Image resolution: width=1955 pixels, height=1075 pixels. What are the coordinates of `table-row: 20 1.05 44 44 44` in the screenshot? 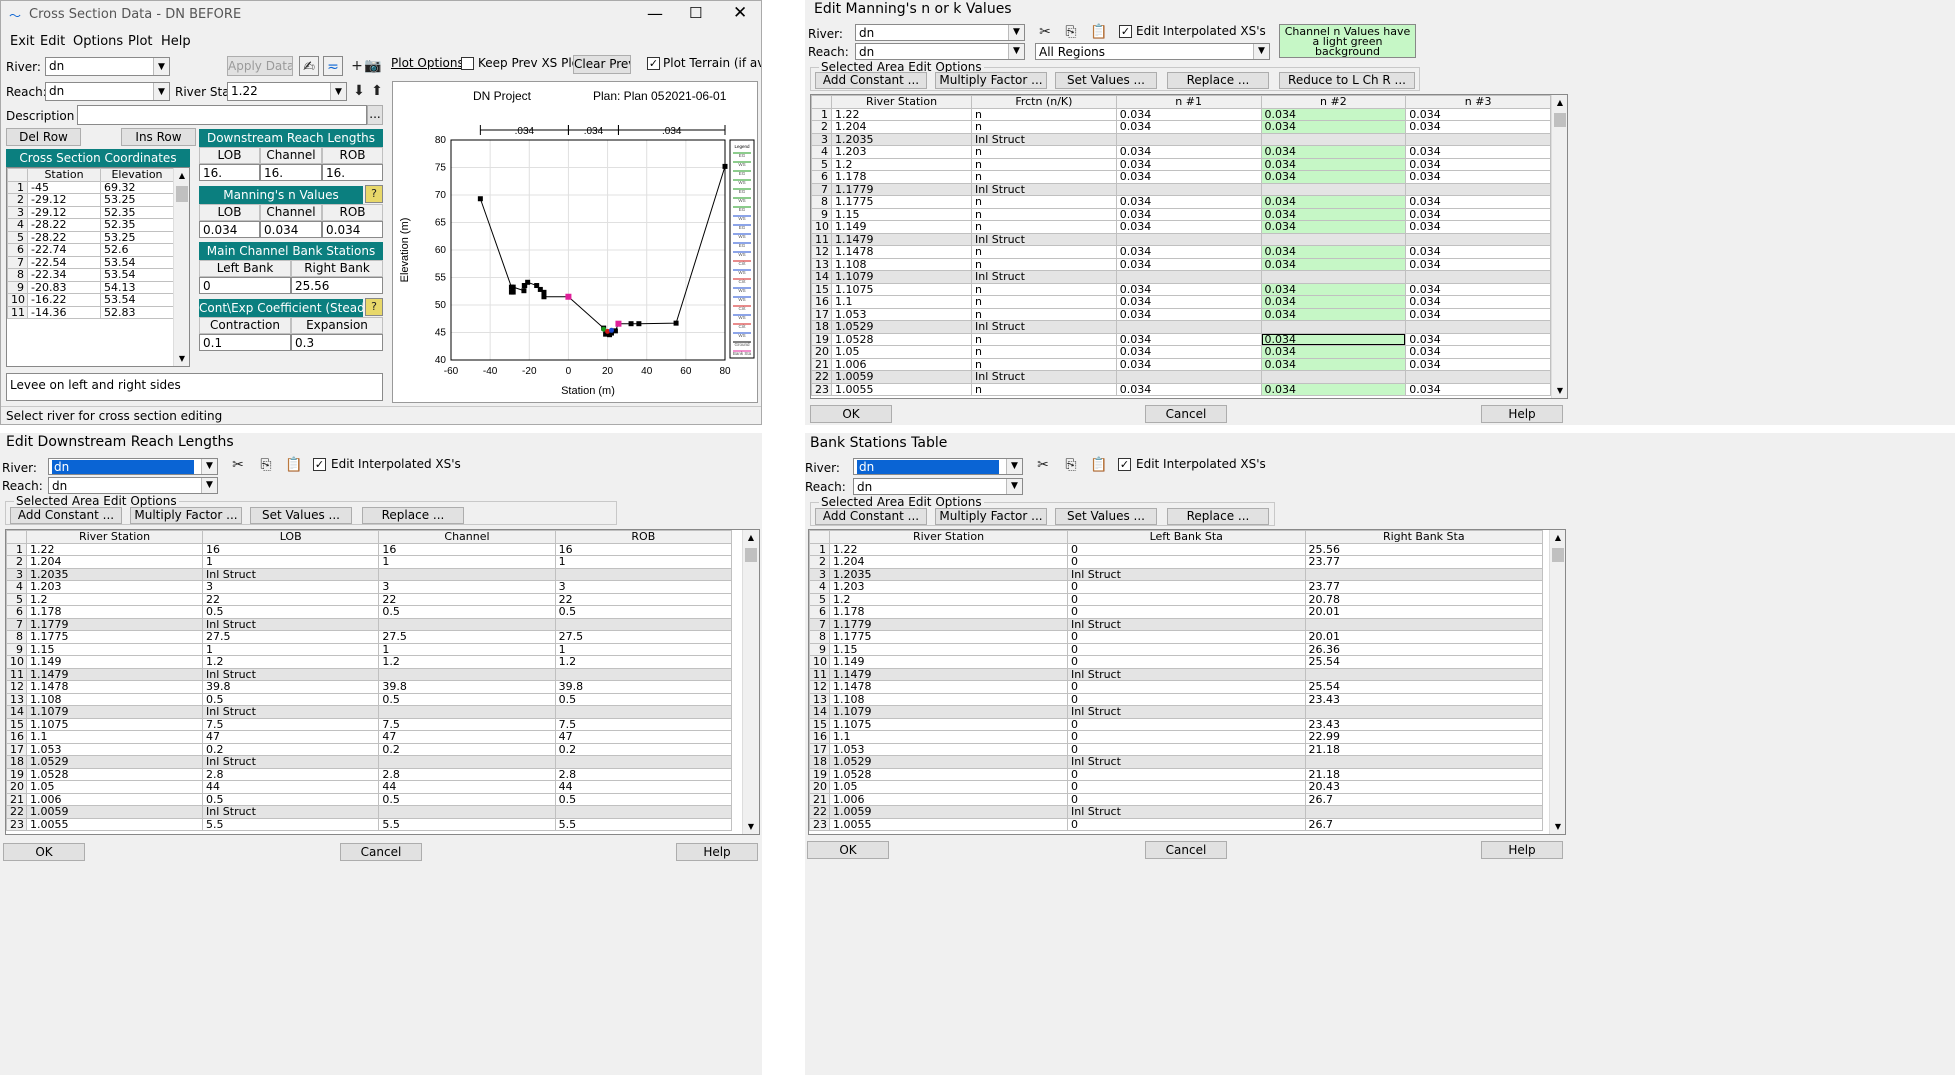 It's located at (369, 787).